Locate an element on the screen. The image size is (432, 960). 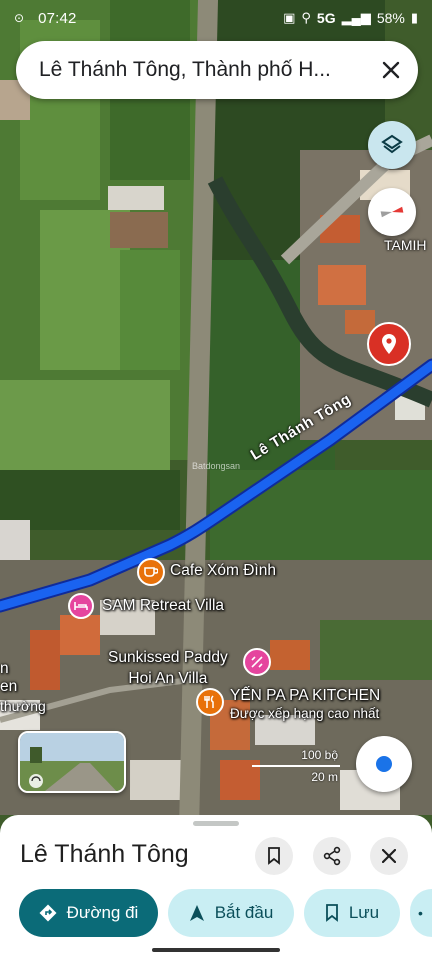
save-bookmark-button is located at coordinates (274, 856).